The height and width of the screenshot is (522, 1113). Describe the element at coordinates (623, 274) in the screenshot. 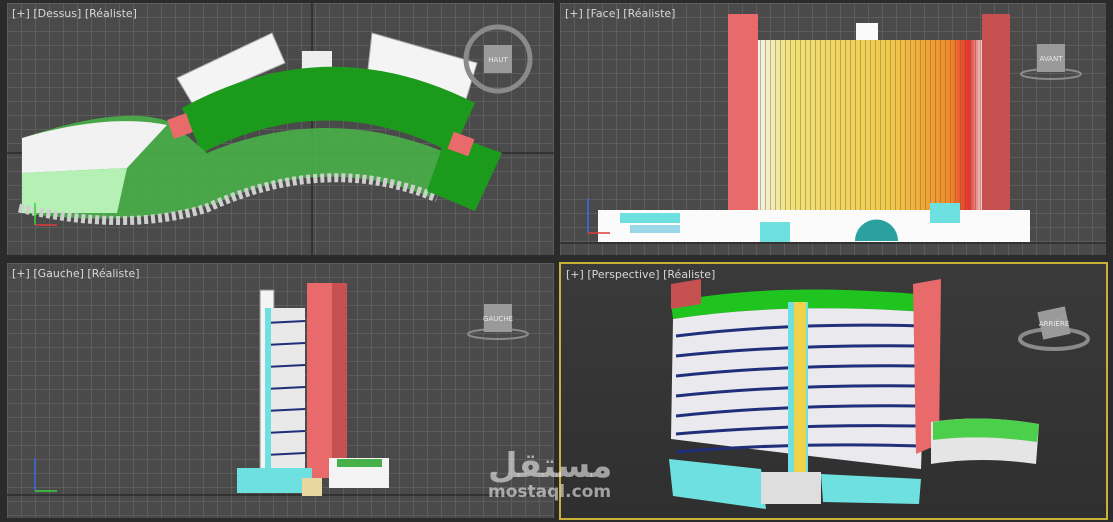

I see `viewport-perspective-name: [Perspective]` at that location.